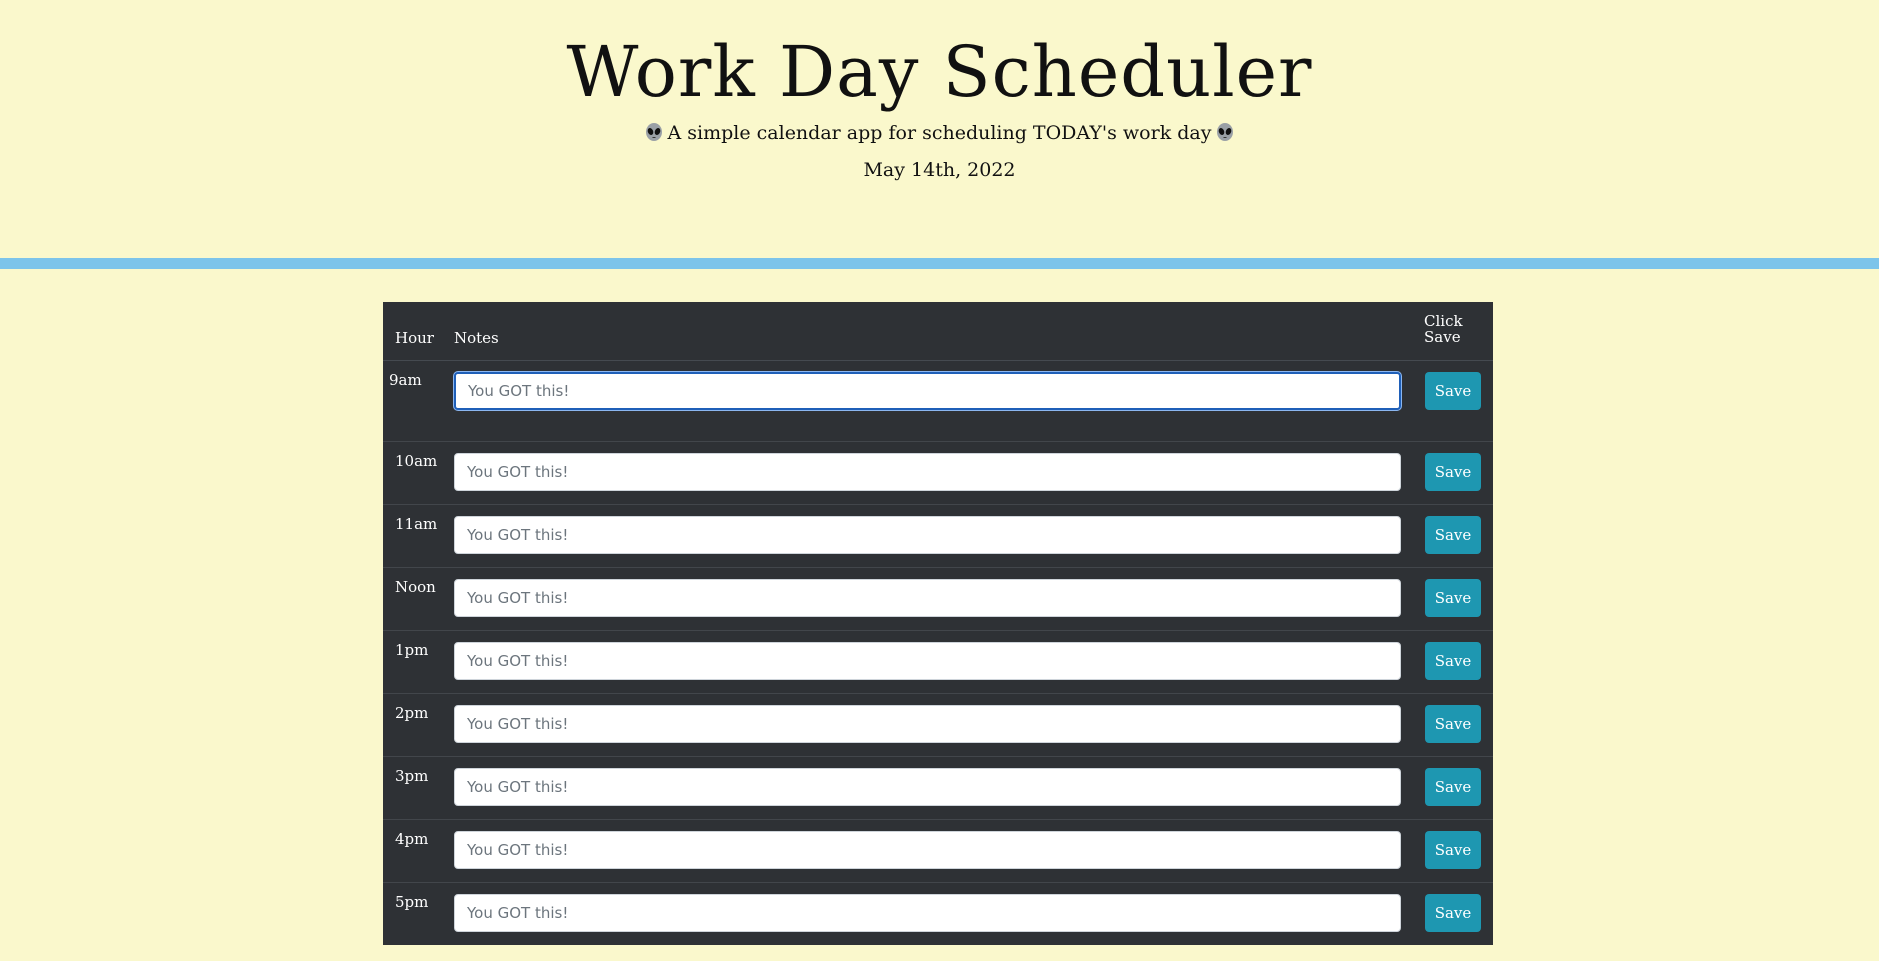 This screenshot has width=1879, height=961. I want to click on header-divider, so click(939, 263).